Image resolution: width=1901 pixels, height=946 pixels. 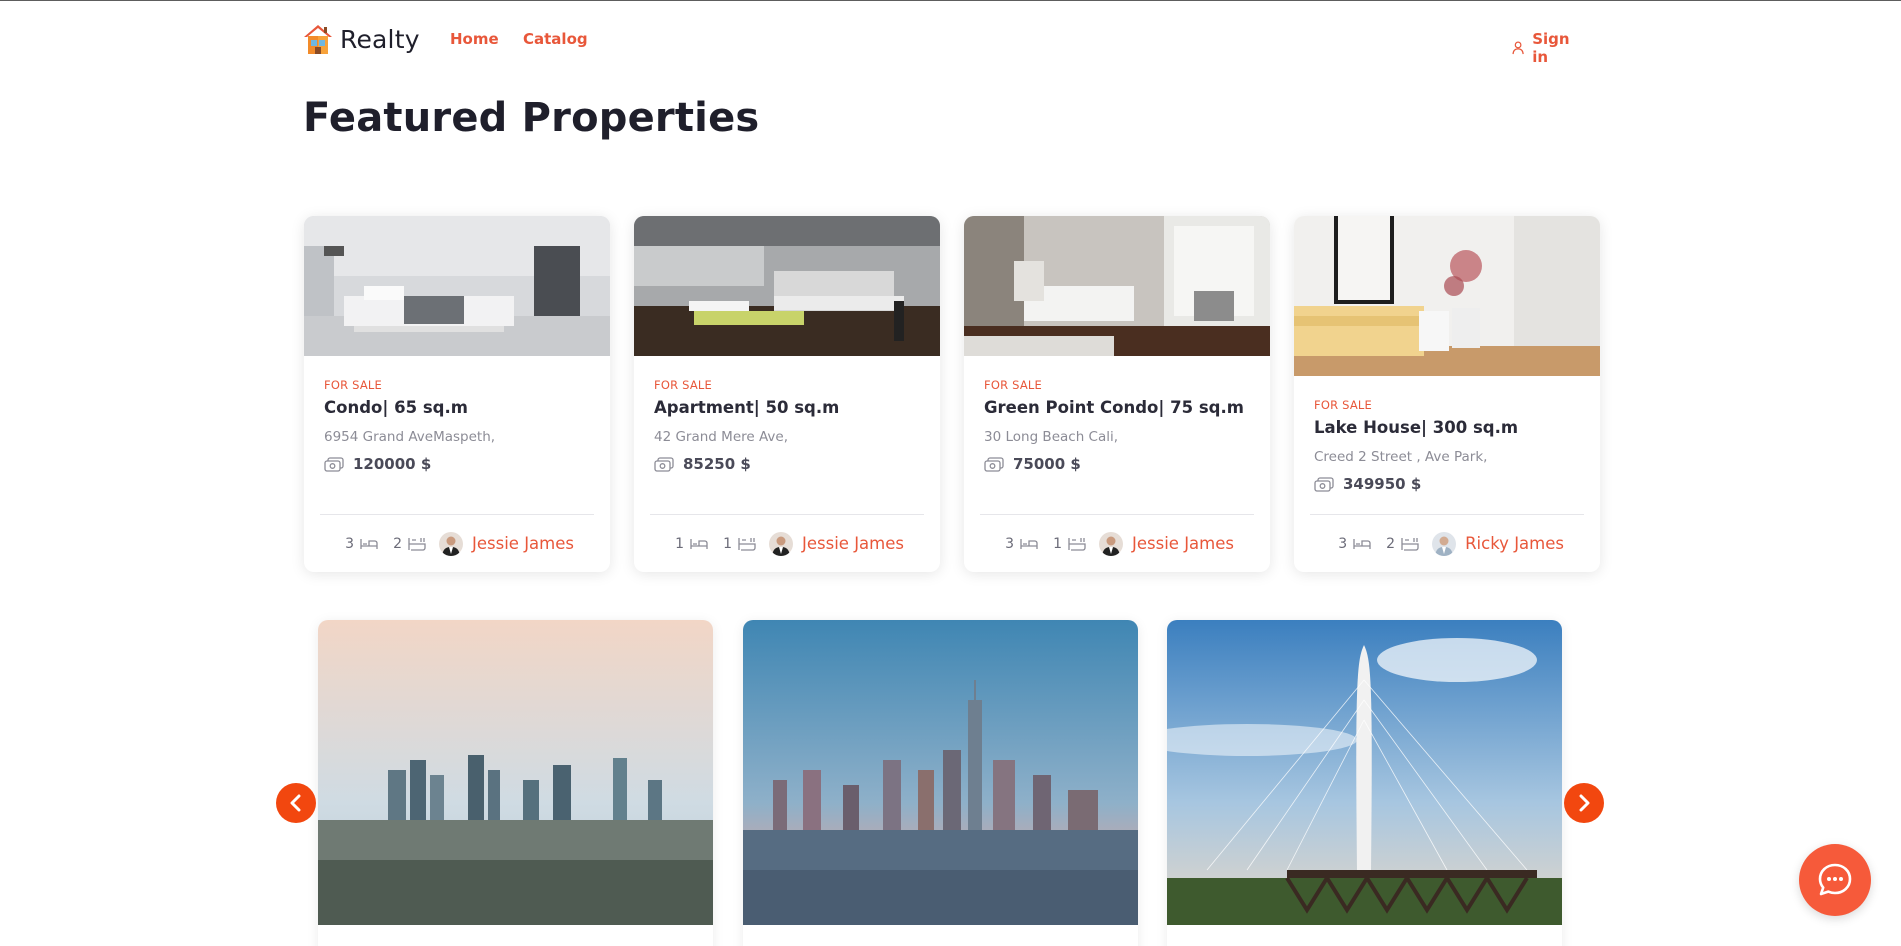 I want to click on property-price: 85250 $, so click(x=787, y=464).